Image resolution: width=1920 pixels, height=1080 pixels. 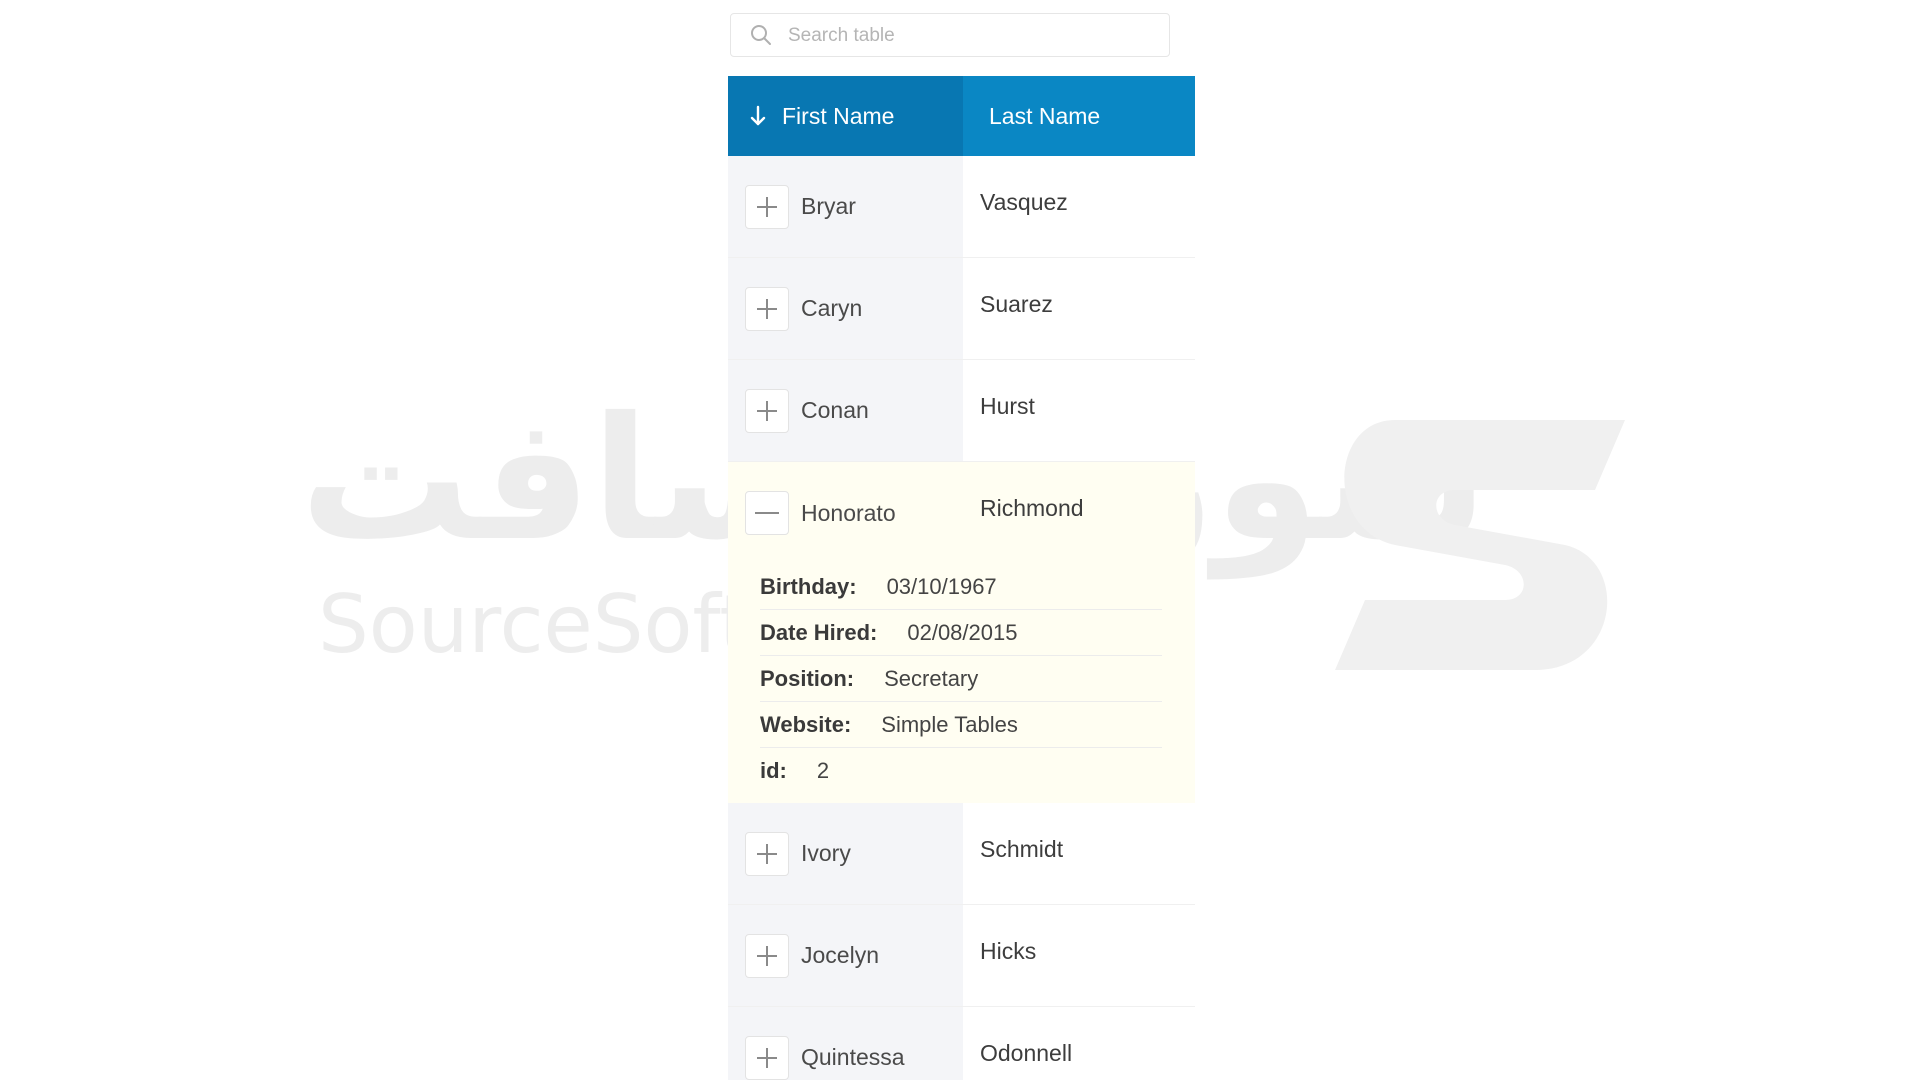 I want to click on search-box, so click(x=950, y=35).